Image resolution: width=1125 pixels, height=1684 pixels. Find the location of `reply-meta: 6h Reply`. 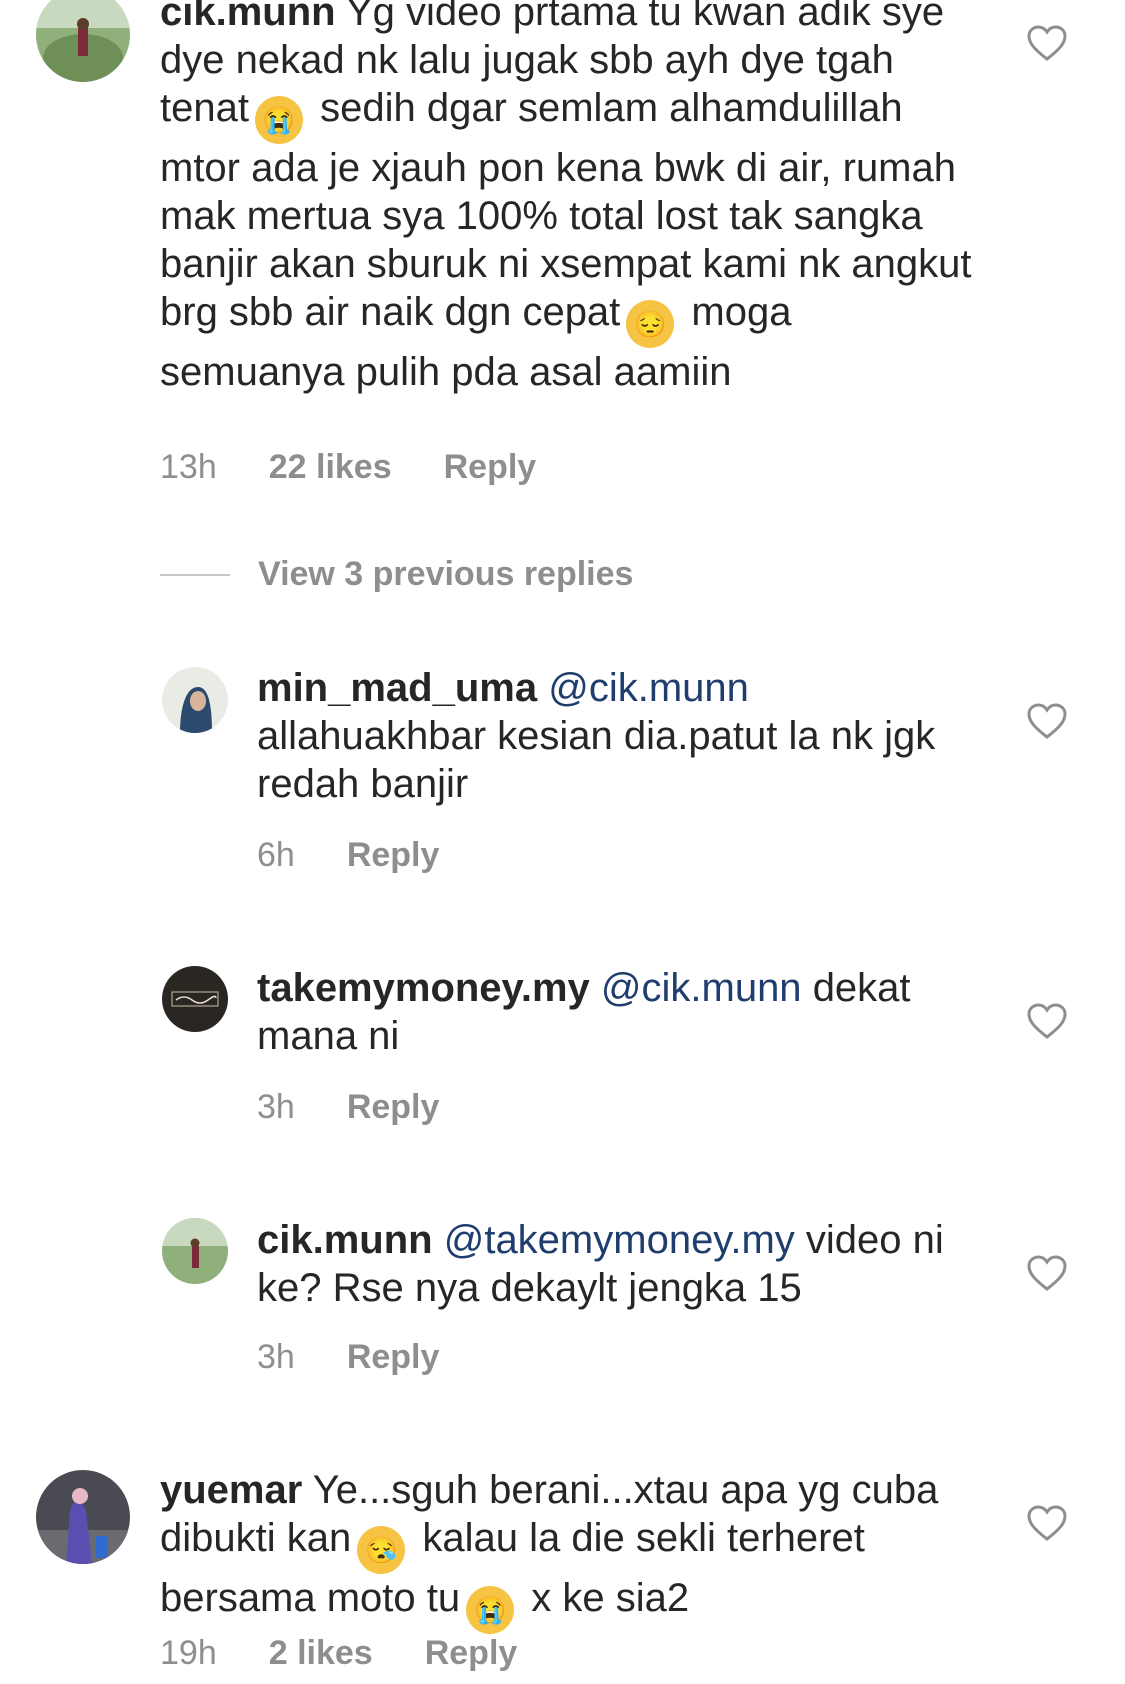

reply-meta: 6h Reply is located at coordinates (374, 855).